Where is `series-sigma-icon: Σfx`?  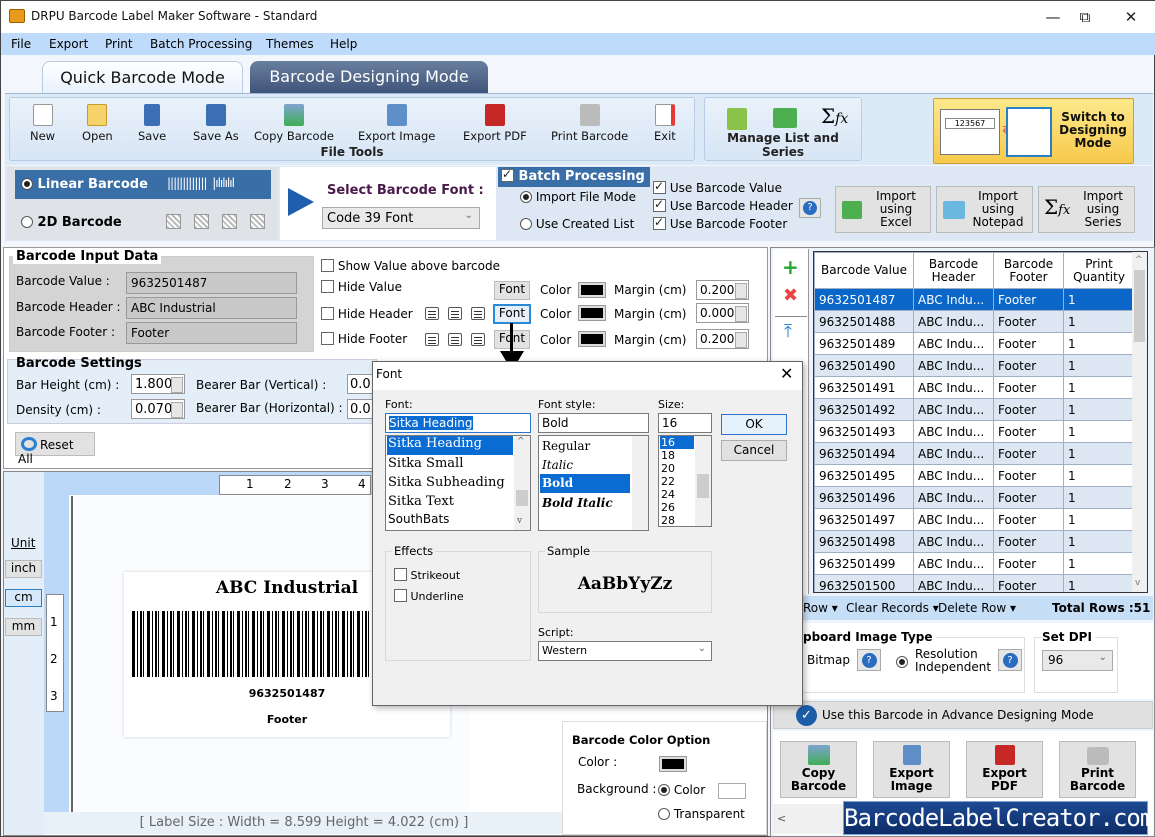 series-sigma-icon: Σfx is located at coordinates (834, 116).